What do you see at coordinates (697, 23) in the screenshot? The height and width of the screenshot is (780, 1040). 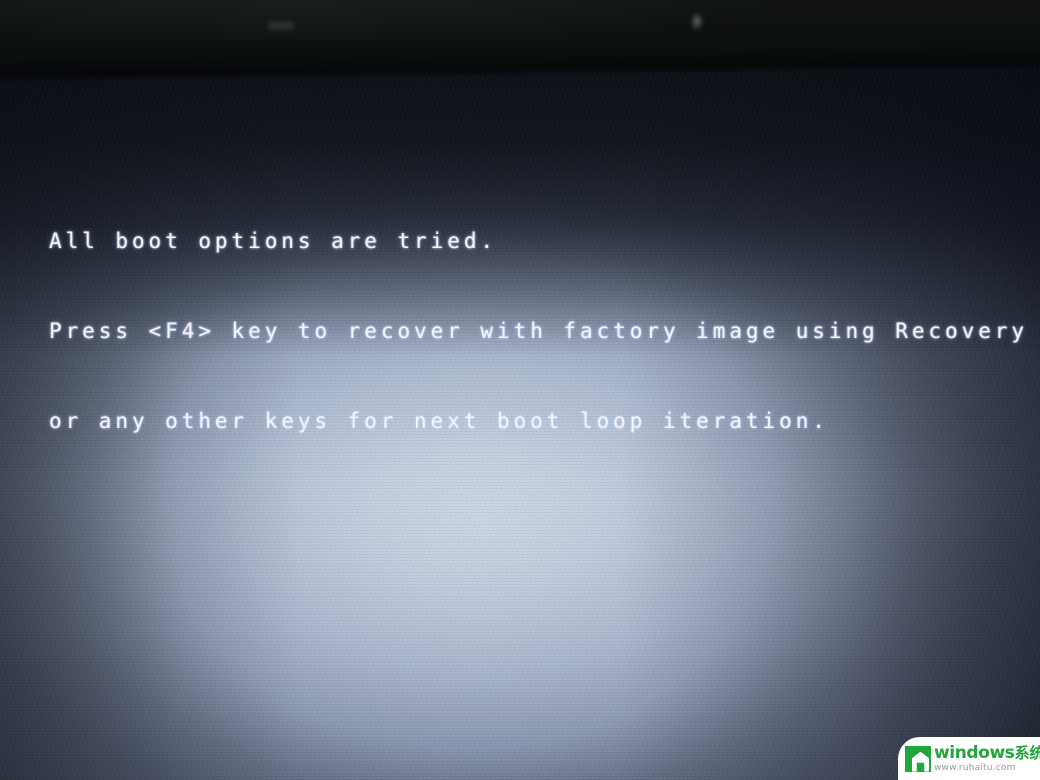 I see `webcam-led-icon` at bounding box center [697, 23].